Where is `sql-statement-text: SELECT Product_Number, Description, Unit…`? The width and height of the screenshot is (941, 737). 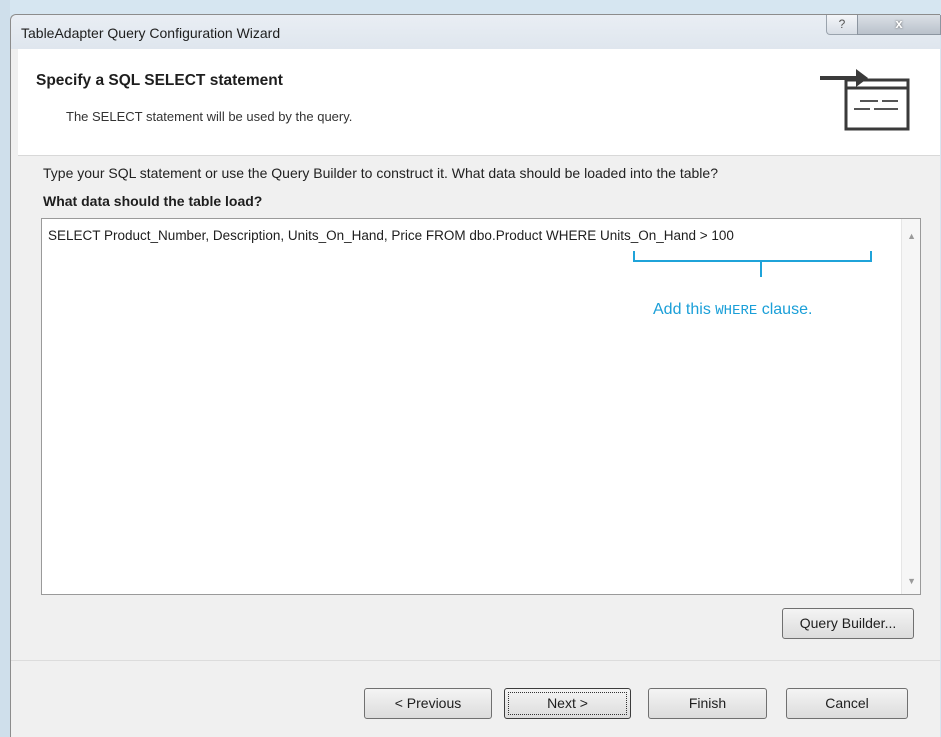
sql-statement-text: SELECT Product_Number, Description, Unit… is located at coordinates (391, 235).